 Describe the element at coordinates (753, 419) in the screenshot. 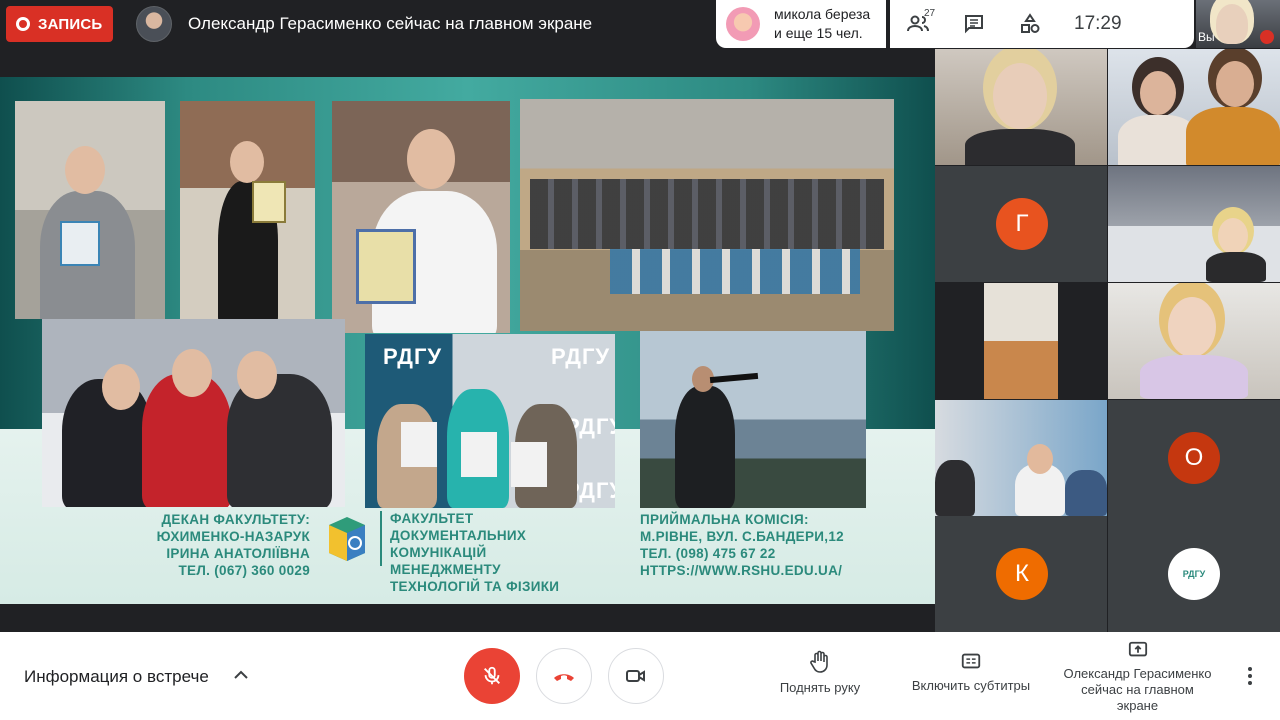

I see `photo-mountains-telescope` at that location.